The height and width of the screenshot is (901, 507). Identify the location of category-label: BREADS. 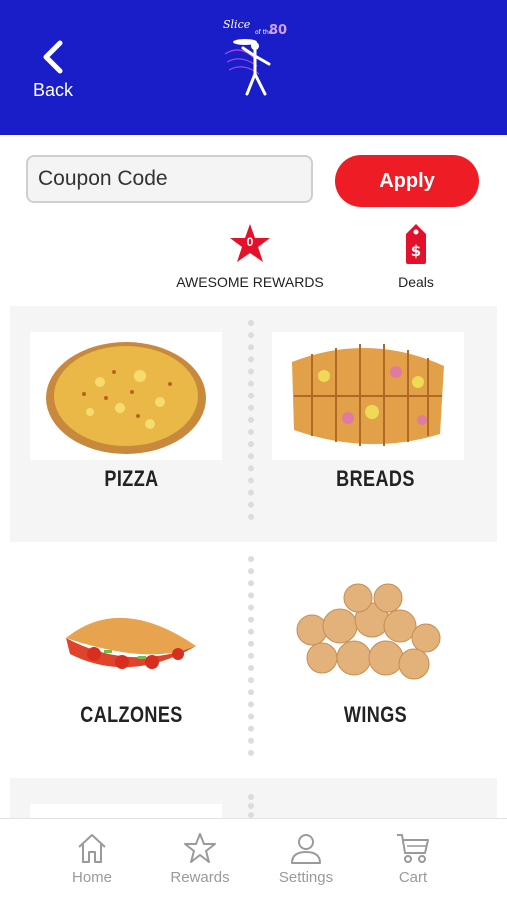
(375, 478).